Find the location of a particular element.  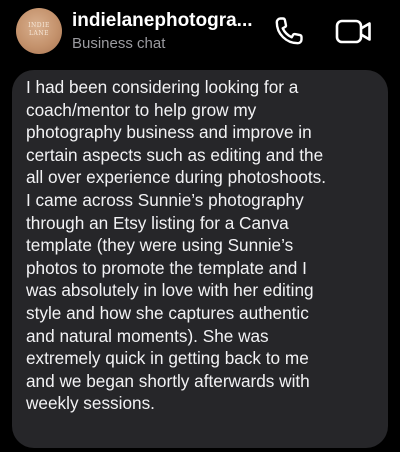

video-call-button is located at coordinates (354, 31).